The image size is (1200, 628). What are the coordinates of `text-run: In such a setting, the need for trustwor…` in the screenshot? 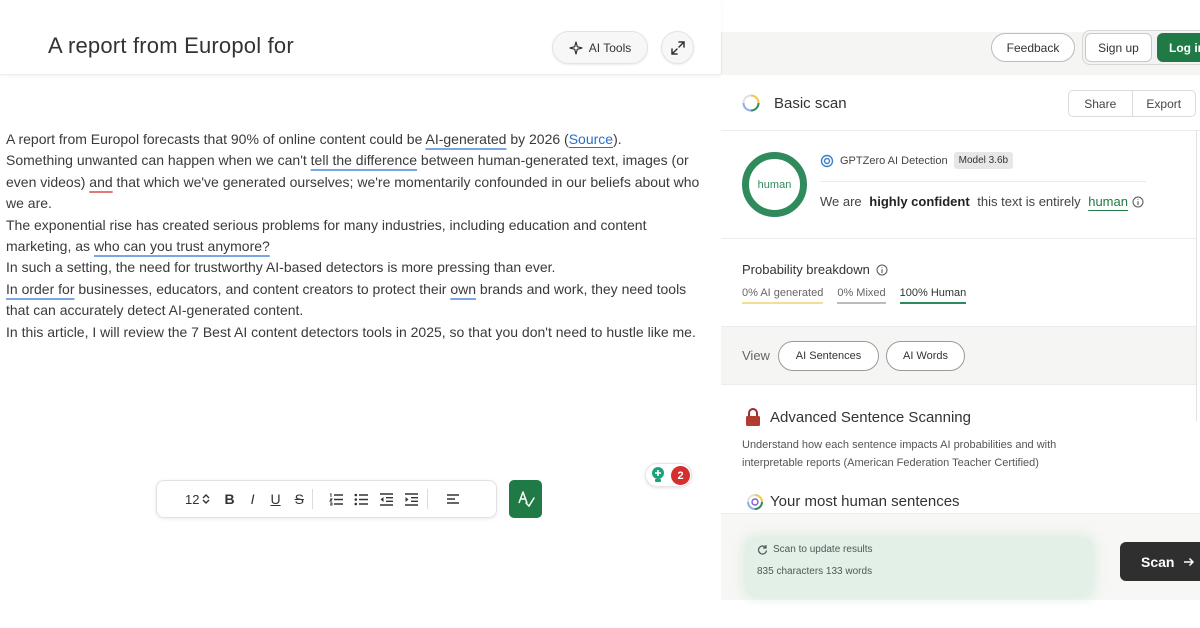 It's located at (281, 267).